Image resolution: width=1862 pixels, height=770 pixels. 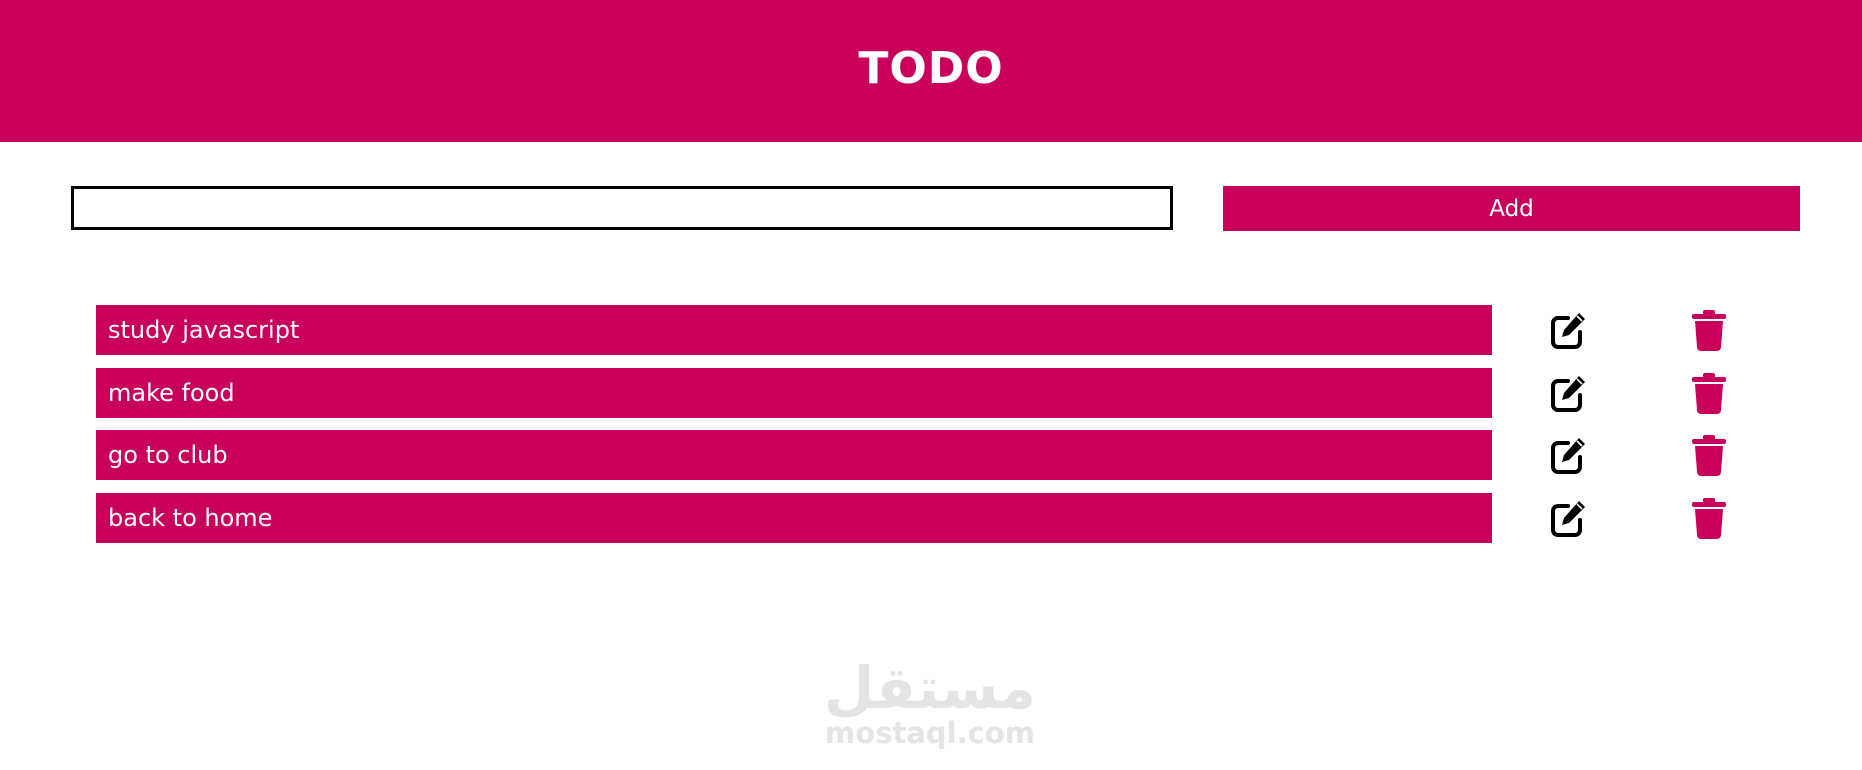 I want to click on task-row: make food, so click(x=936, y=392).